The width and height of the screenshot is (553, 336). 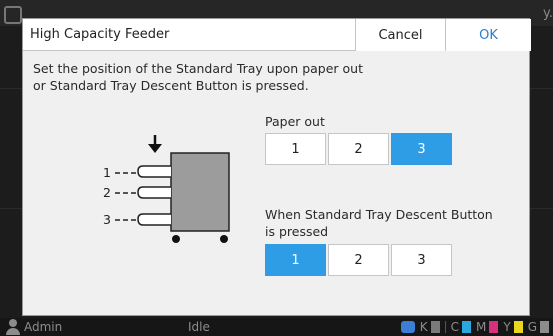 I want to click on paper-out-label: Paper out, so click(x=295, y=121).